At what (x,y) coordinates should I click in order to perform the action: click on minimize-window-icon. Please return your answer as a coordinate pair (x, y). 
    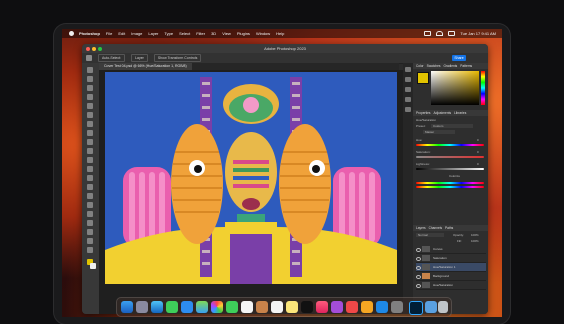
    Looking at the image, I should click on (94, 49).